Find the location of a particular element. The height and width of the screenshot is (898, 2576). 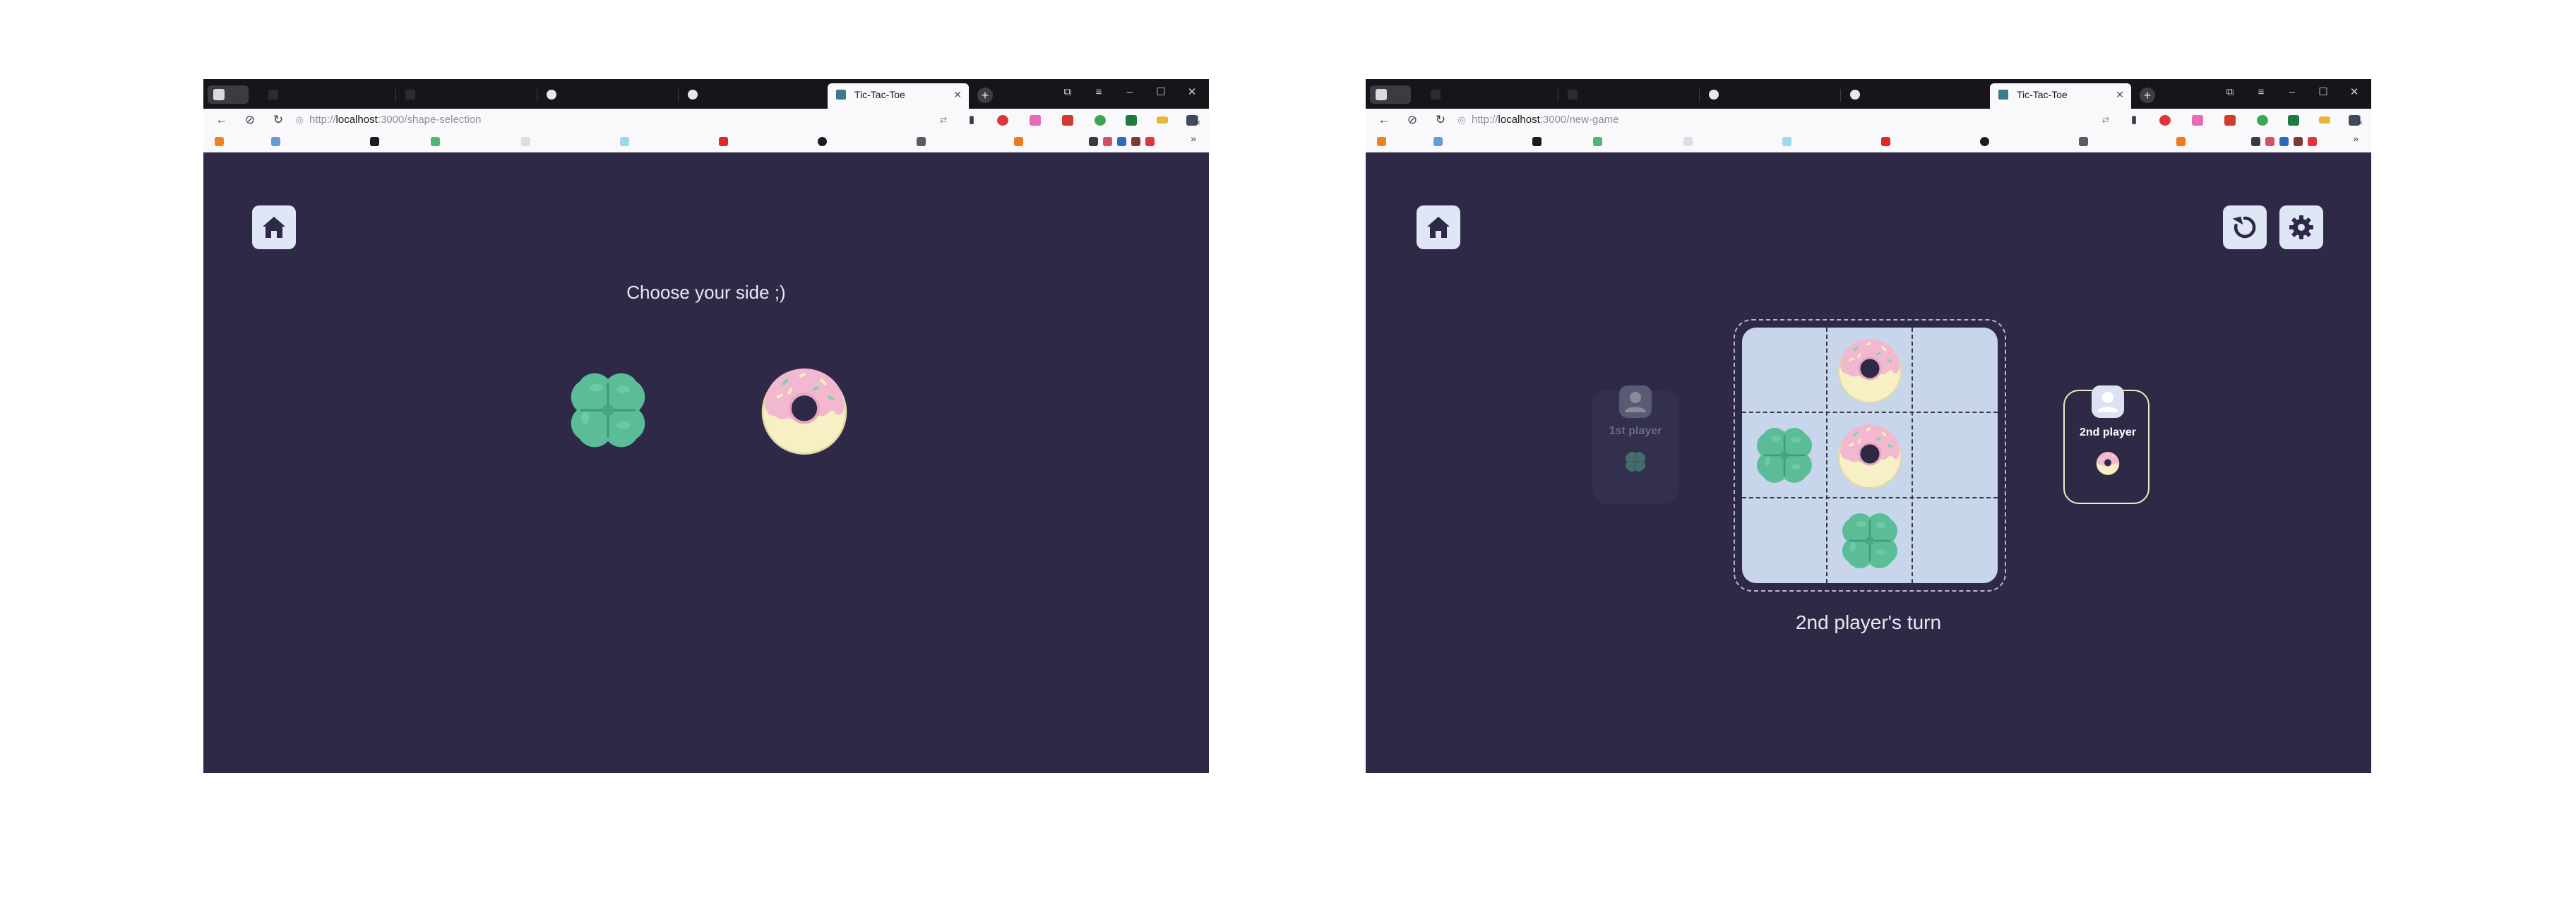

grid-line is located at coordinates (1826, 455).